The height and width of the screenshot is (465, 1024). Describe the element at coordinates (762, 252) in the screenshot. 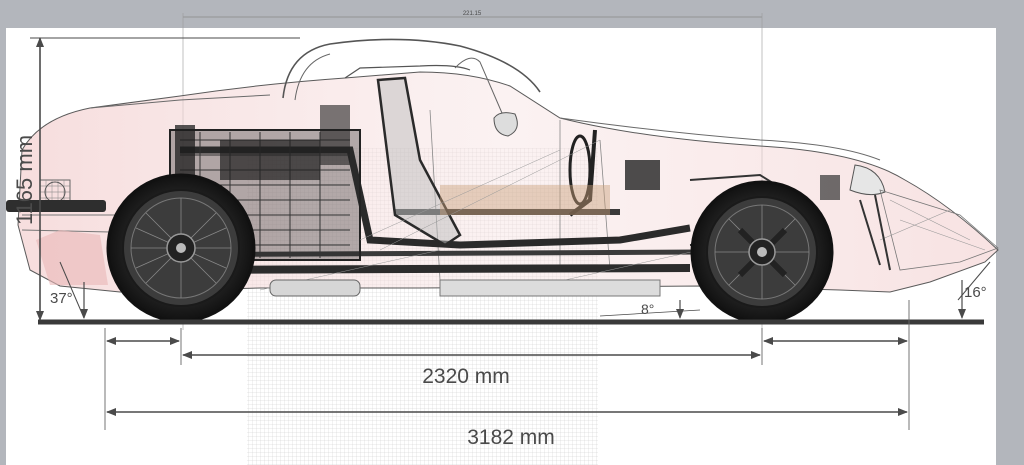

I see `front-wheel` at that location.